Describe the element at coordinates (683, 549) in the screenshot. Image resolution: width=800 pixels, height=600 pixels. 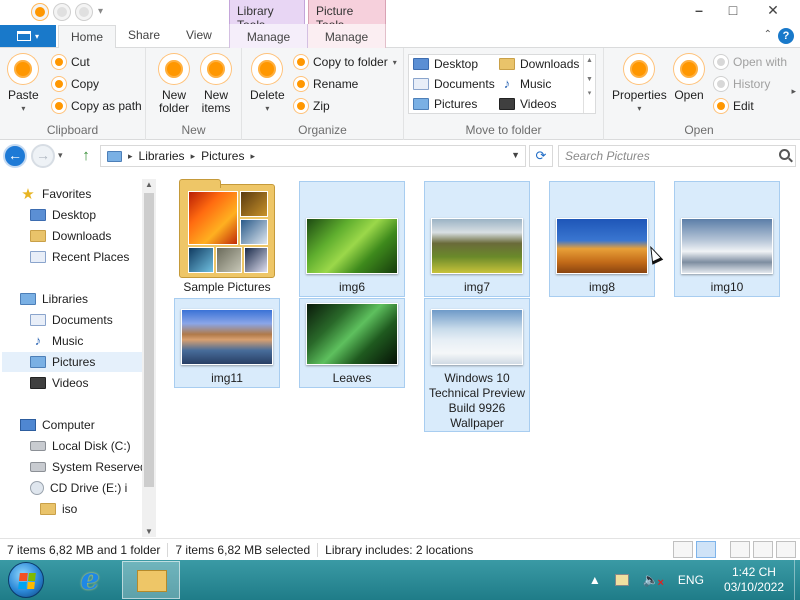
I see `details-view-icon` at that location.